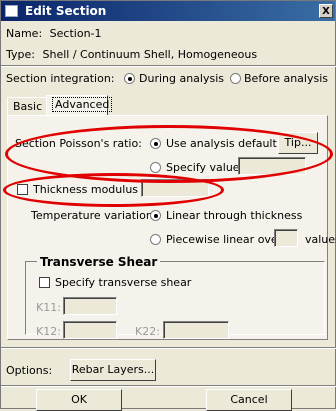  What do you see at coordinates (182, 78) in the screenshot?
I see `integration-during-label: During analysis` at bounding box center [182, 78].